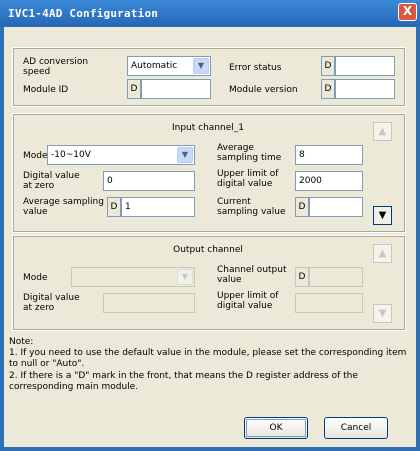 The image size is (420, 451). What do you see at coordinates (210, 13) in the screenshot?
I see `title-bar: IVC1-4AD Configuration X` at bounding box center [210, 13].